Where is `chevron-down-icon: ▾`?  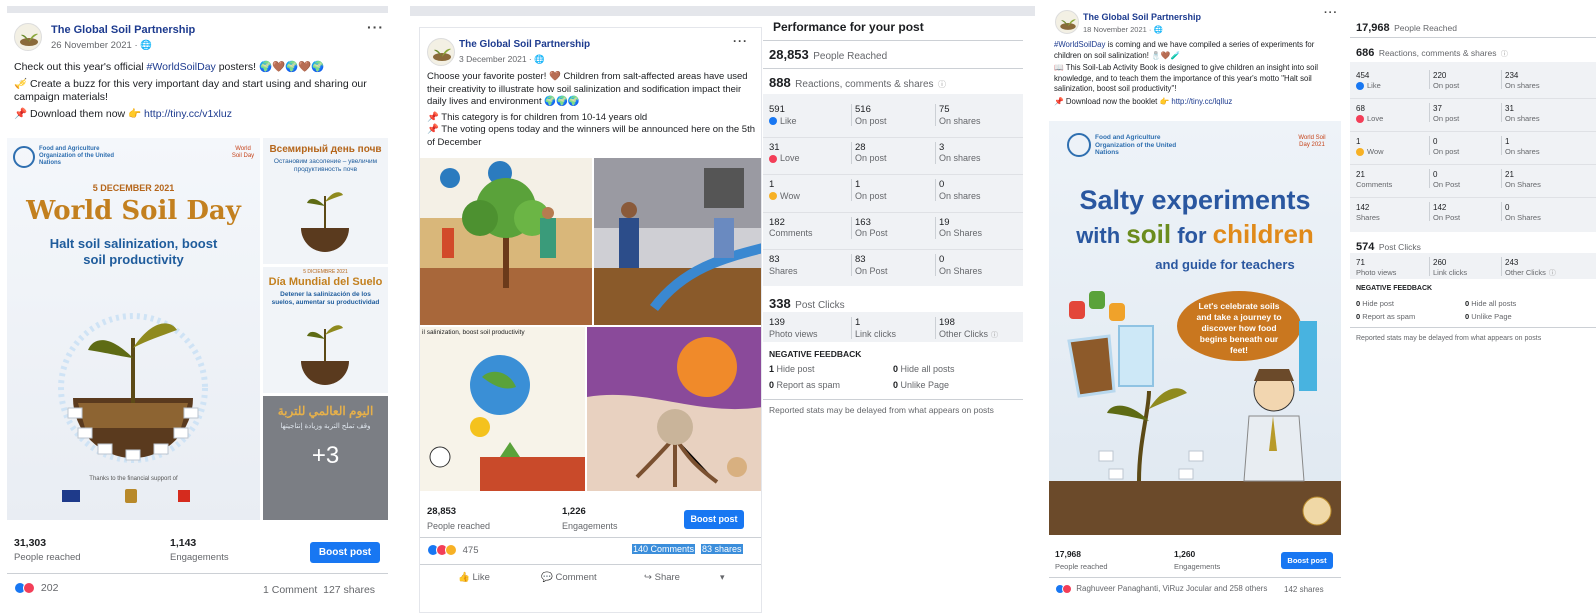 chevron-down-icon: ▾ is located at coordinates (722, 577).